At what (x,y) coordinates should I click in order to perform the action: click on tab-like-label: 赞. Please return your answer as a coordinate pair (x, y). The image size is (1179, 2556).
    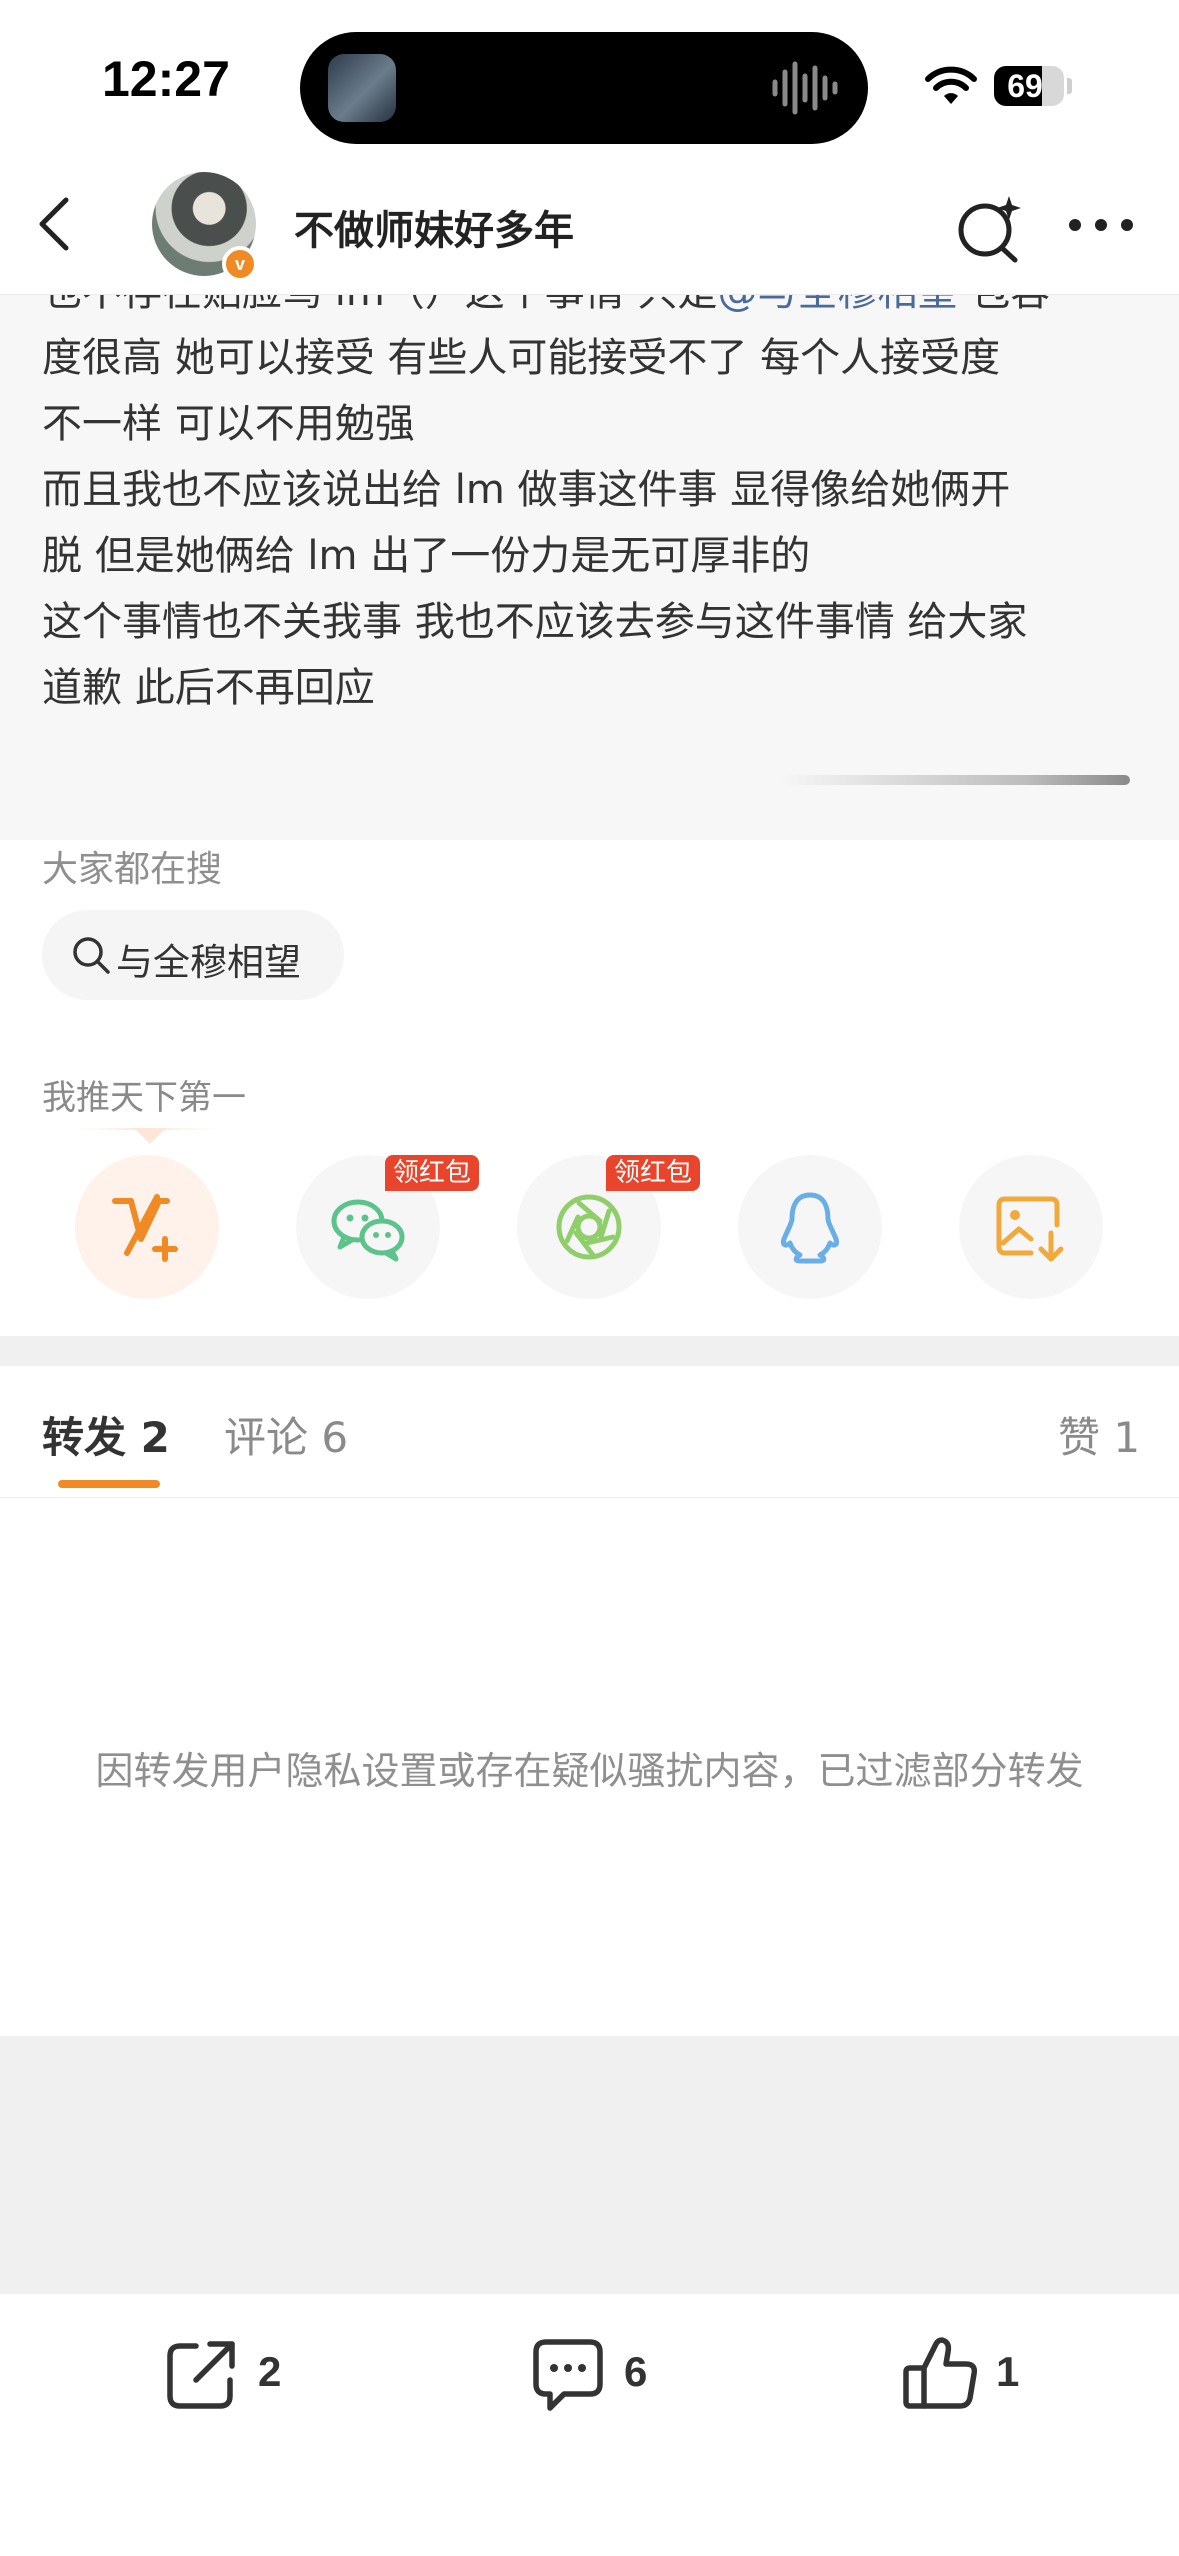
    Looking at the image, I should click on (1079, 1437).